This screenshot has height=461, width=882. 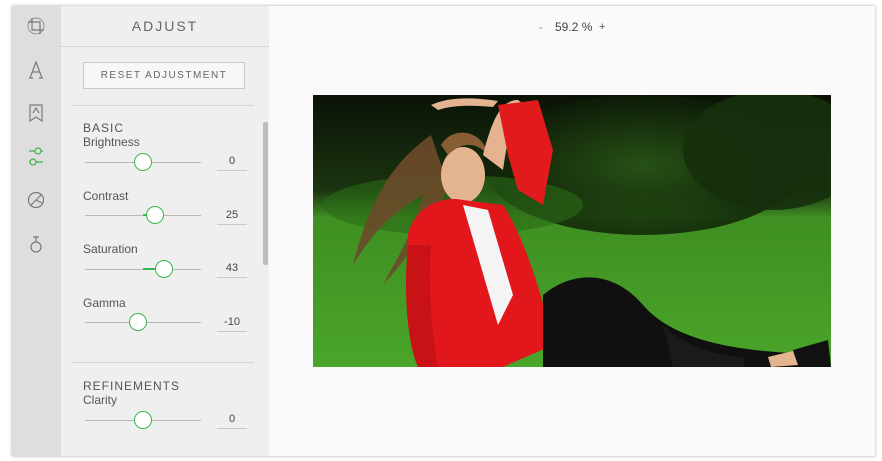 I want to click on saturation-slider-handle, so click(x=163, y=269).